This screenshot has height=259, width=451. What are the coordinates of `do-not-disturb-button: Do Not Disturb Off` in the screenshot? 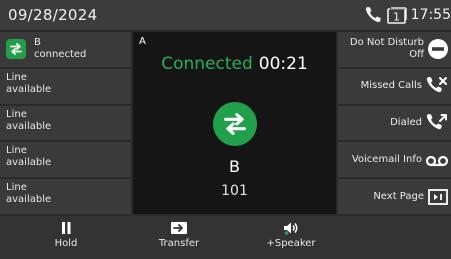 It's located at (394, 49).